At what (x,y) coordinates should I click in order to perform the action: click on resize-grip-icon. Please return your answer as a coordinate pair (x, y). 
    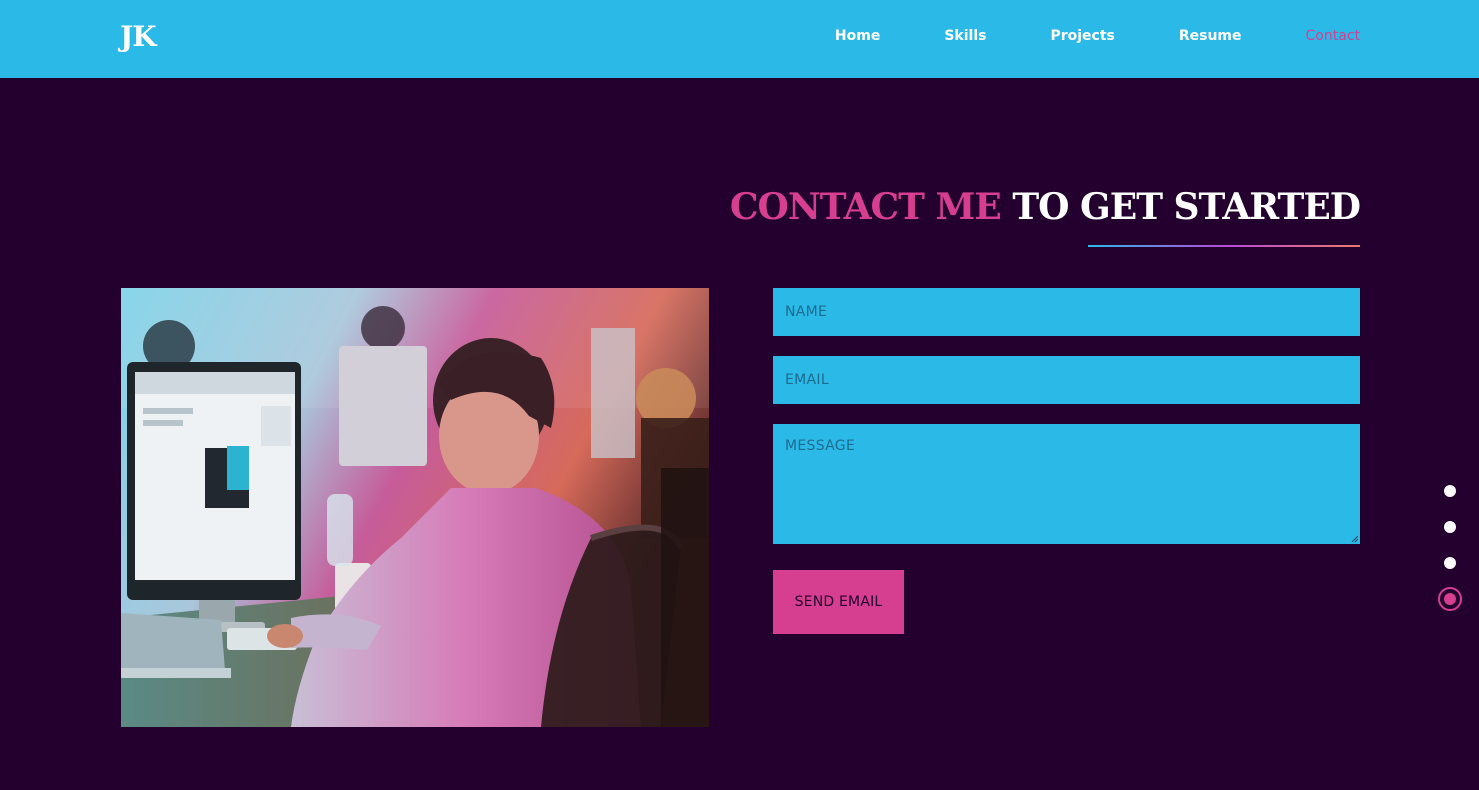
    Looking at the image, I should click on (1354, 538).